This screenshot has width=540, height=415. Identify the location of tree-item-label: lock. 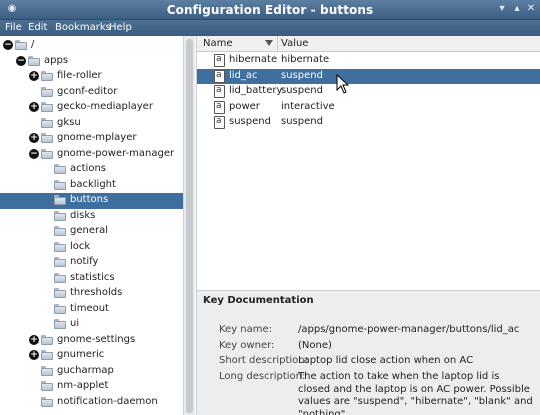
(80, 246).